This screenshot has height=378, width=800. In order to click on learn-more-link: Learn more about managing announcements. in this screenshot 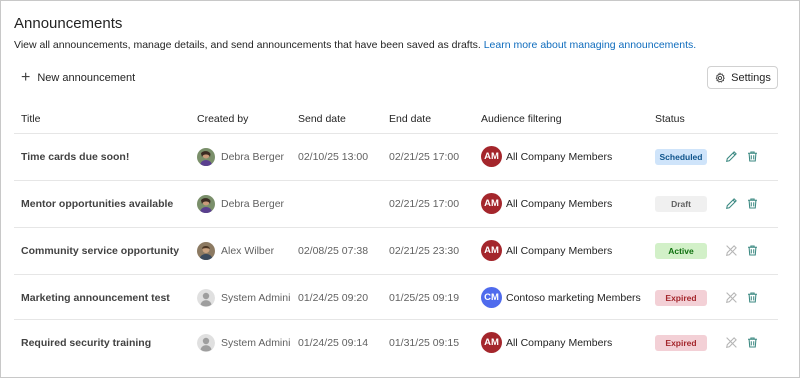, I will do `click(590, 45)`.